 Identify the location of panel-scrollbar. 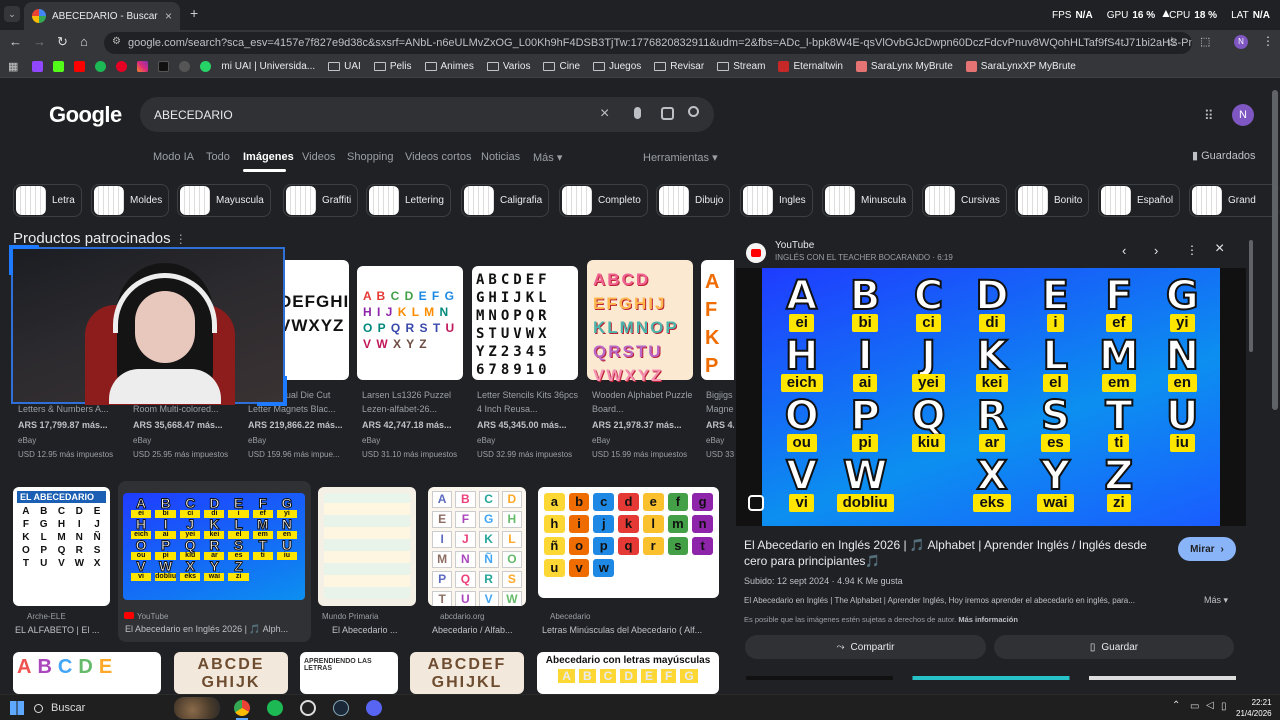
(1251, 296).